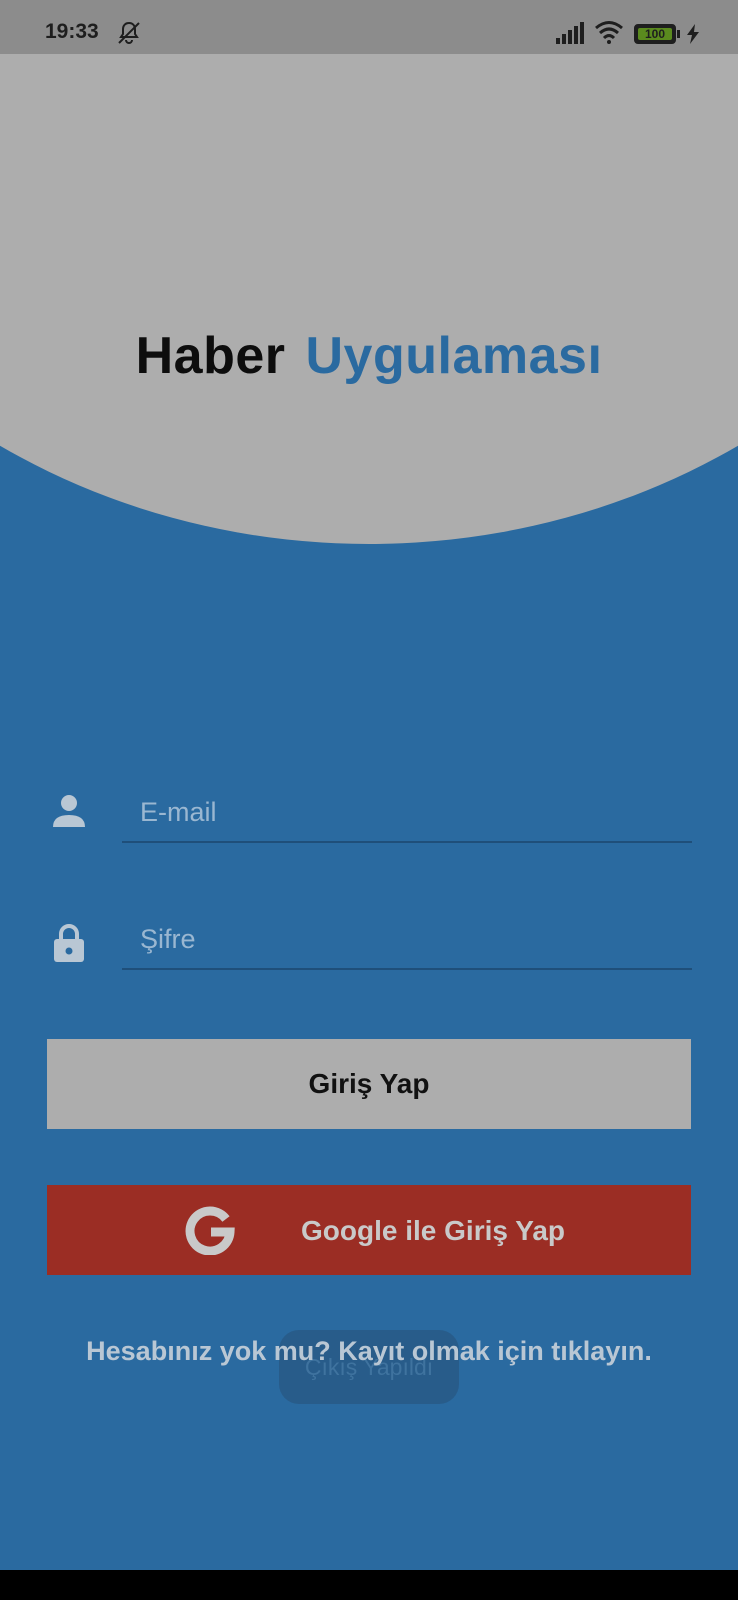 This screenshot has width=738, height=1600. What do you see at coordinates (678, 34) in the screenshot?
I see `battery-cap` at bounding box center [678, 34].